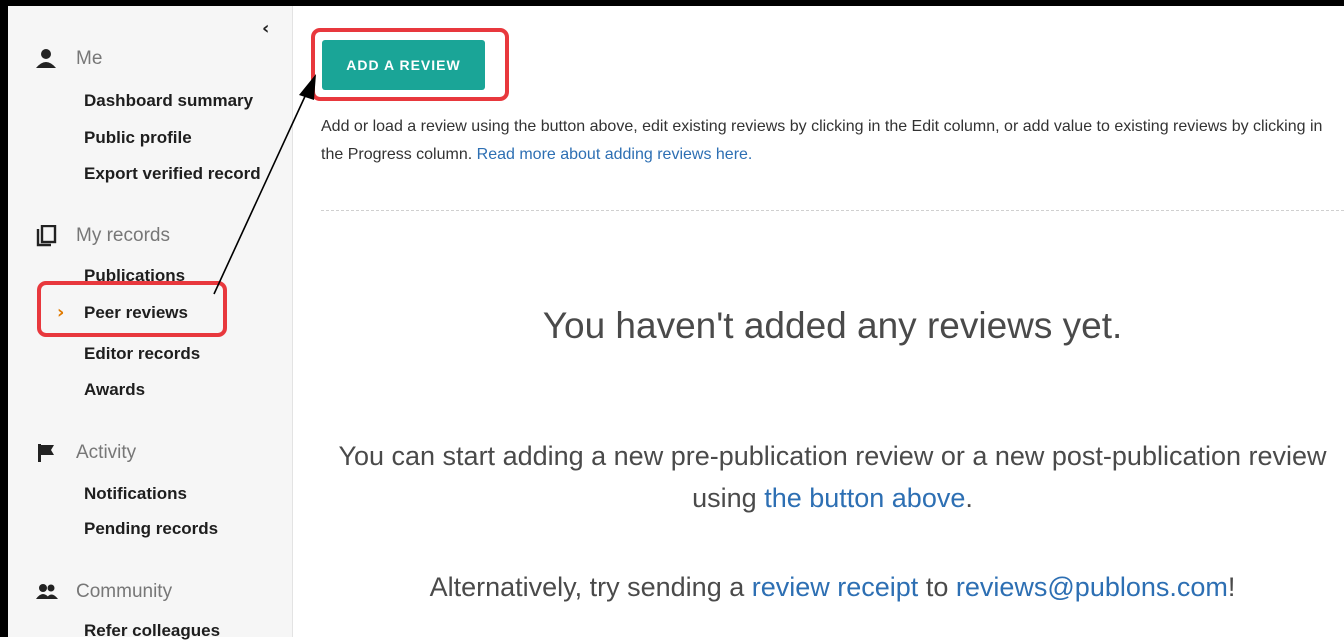  What do you see at coordinates (835, 587) in the screenshot?
I see `review-receipt-link: review receipt` at bounding box center [835, 587].